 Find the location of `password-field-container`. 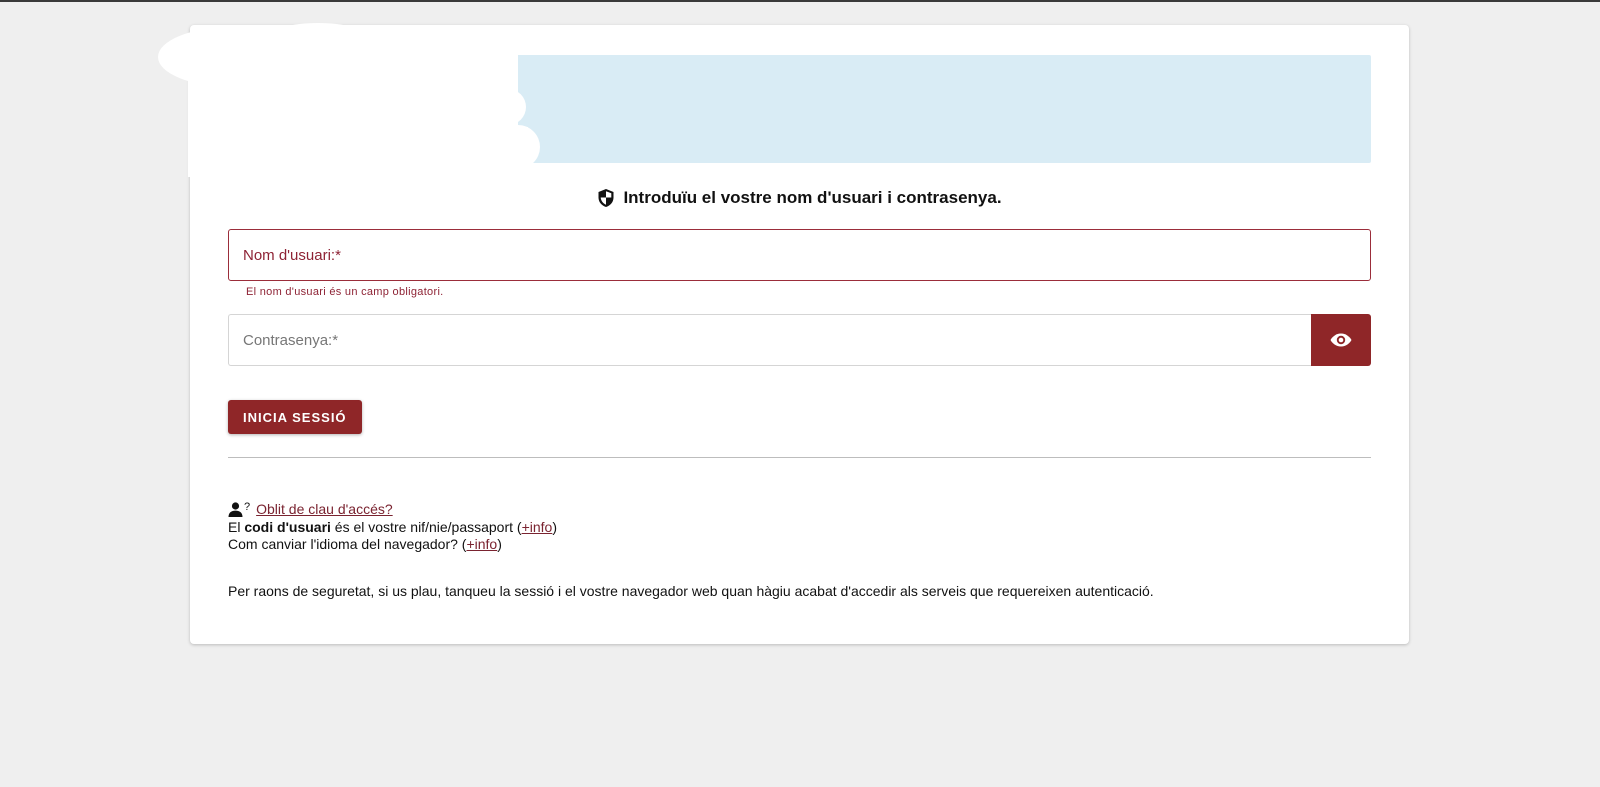

password-field-container is located at coordinates (769, 340).